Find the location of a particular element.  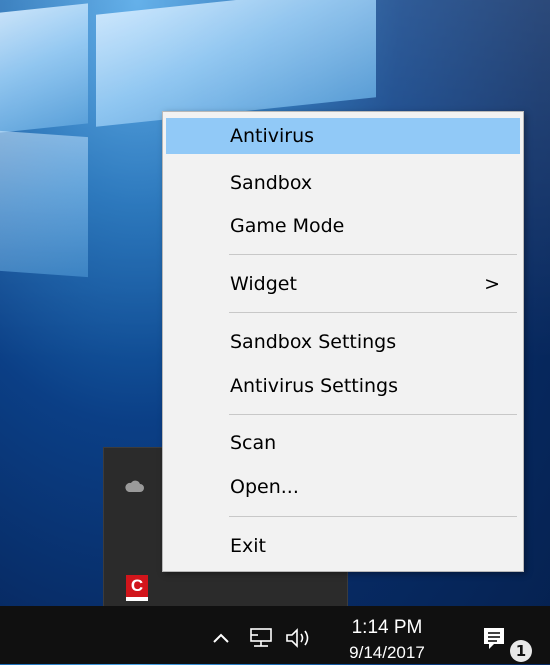

menu-item-label: Scan is located at coordinates (253, 443).